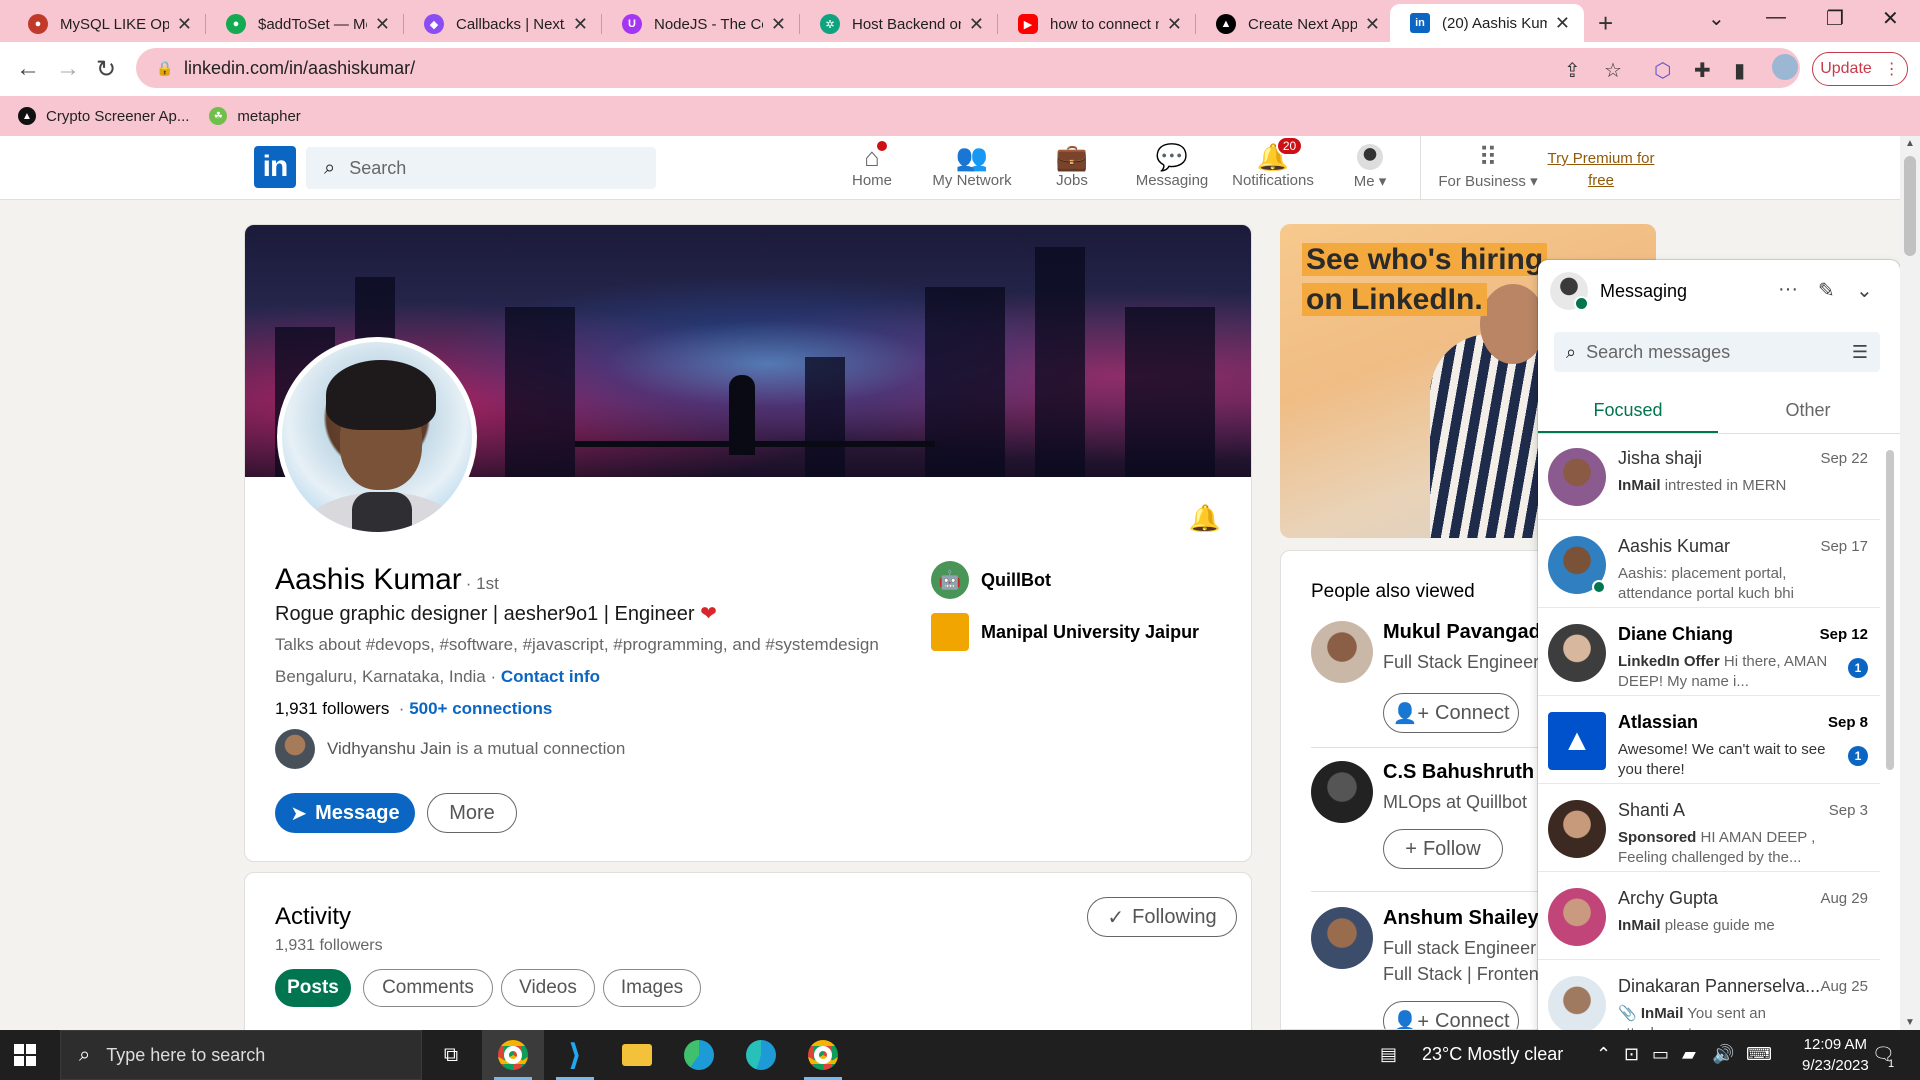 The height and width of the screenshot is (1080, 1920). I want to click on more-options-icon: ···, so click(1788, 289).